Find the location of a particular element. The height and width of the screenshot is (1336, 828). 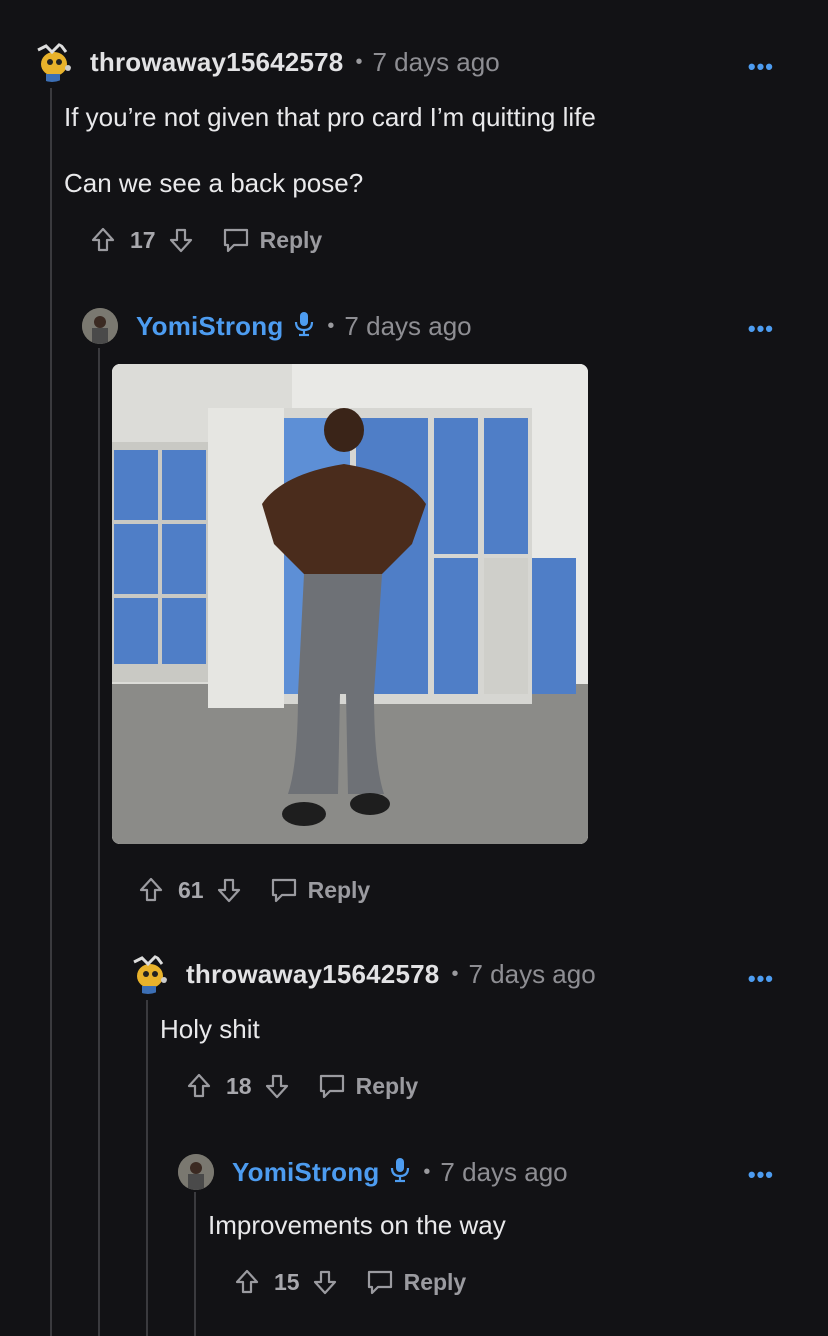

comment-3-text: Holy shit is located at coordinates (210, 1029).